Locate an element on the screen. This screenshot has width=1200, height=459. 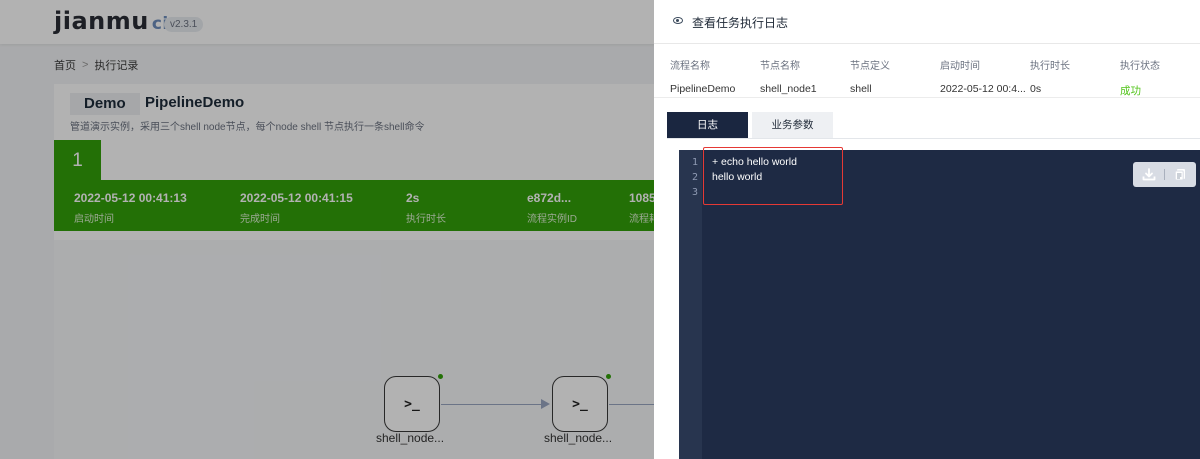
meta-header: 流程名称 is located at coordinates (690, 66).